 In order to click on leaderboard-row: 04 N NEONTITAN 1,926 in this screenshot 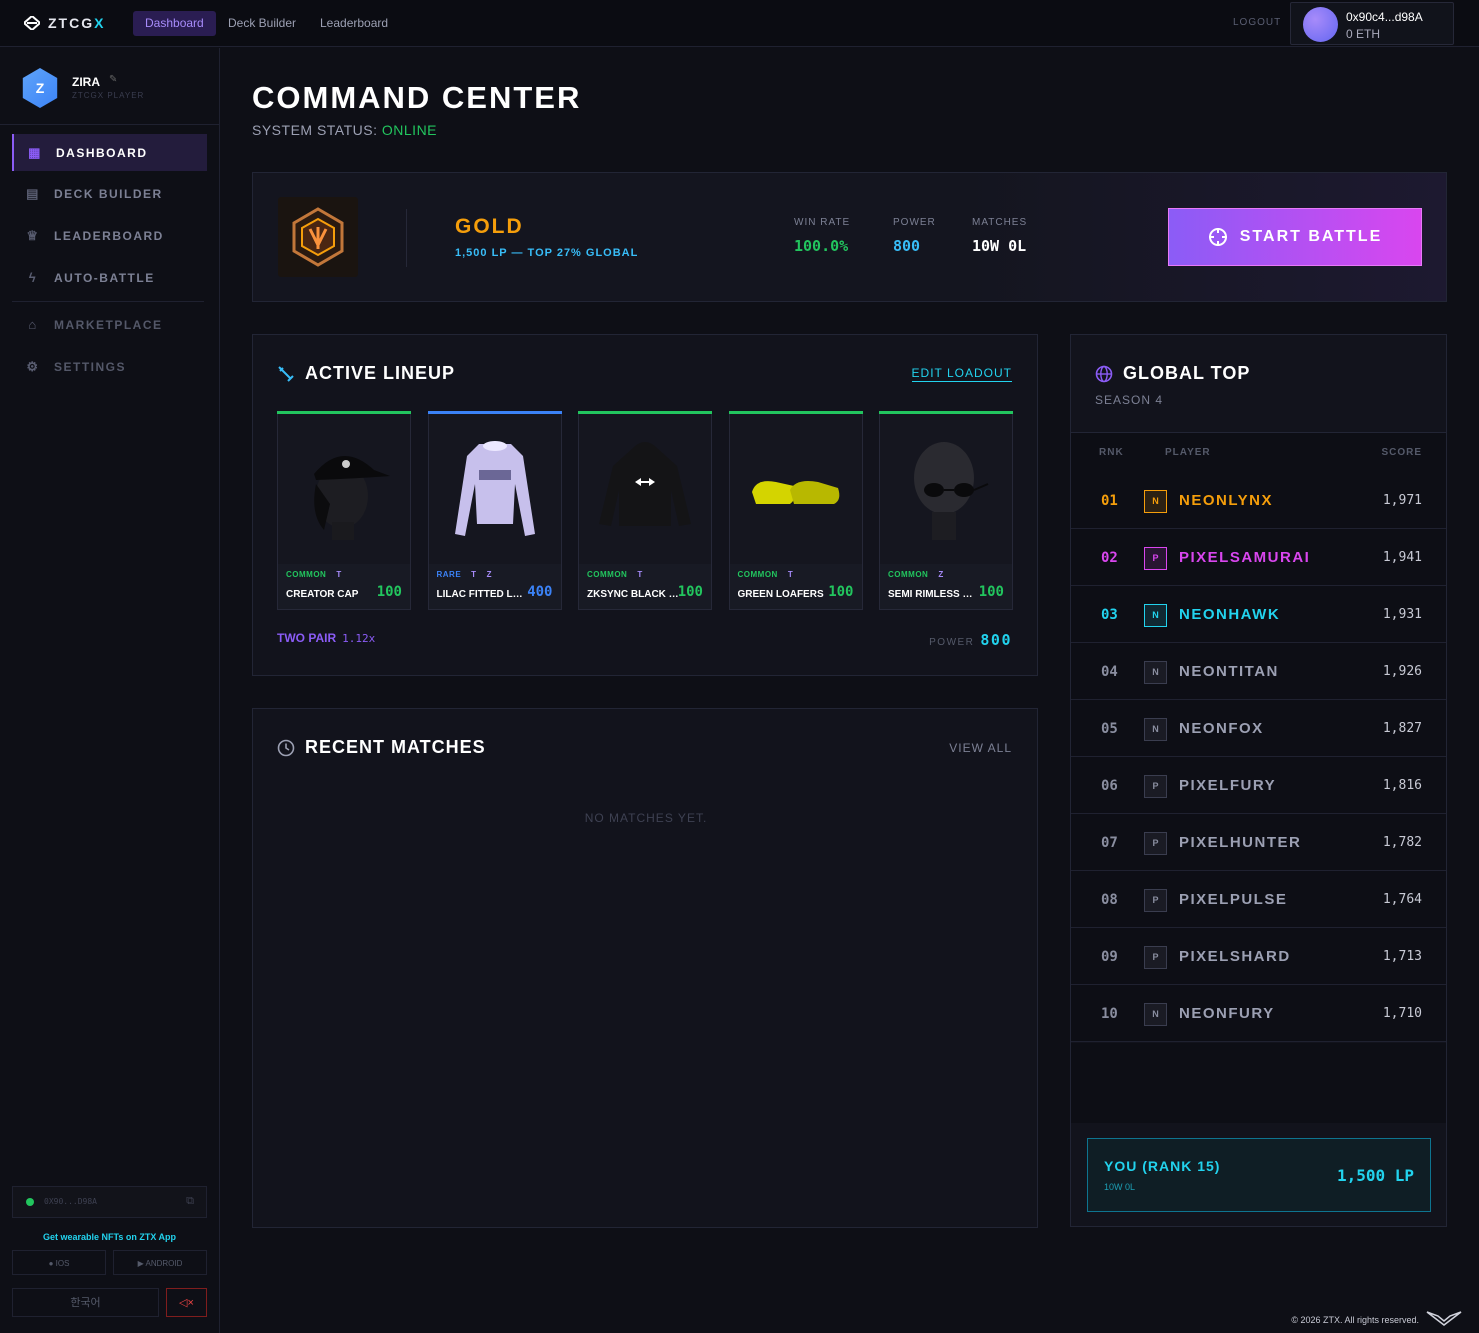, I will do `click(1258, 671)`.